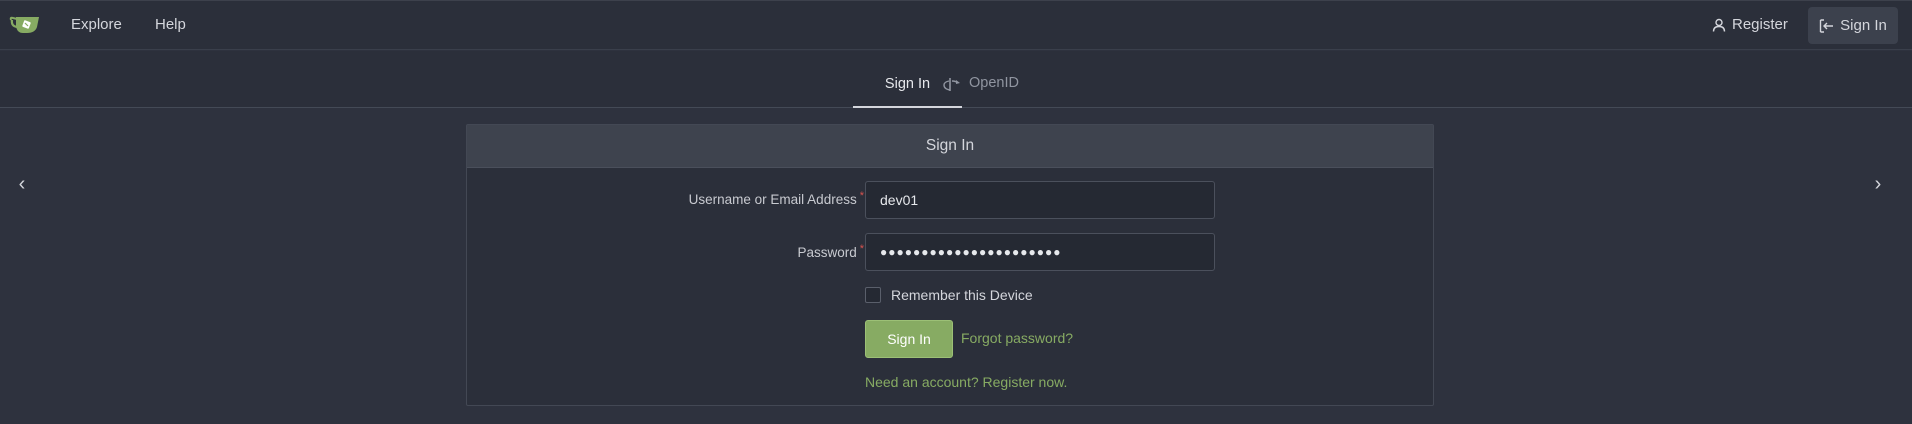  I want to click on remember-device-checkbox: Remember this Device, so click(949, 295).